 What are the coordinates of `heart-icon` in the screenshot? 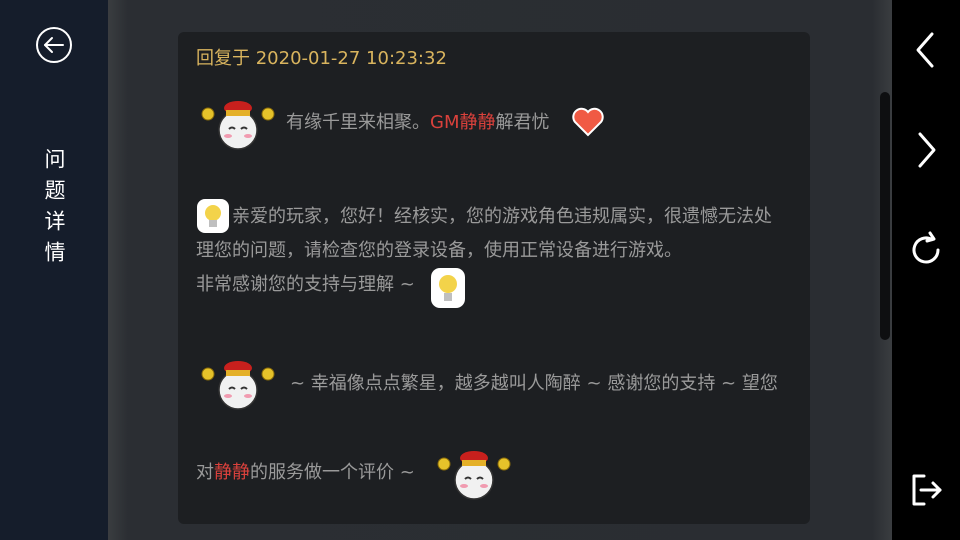 It's located at (588, 122).